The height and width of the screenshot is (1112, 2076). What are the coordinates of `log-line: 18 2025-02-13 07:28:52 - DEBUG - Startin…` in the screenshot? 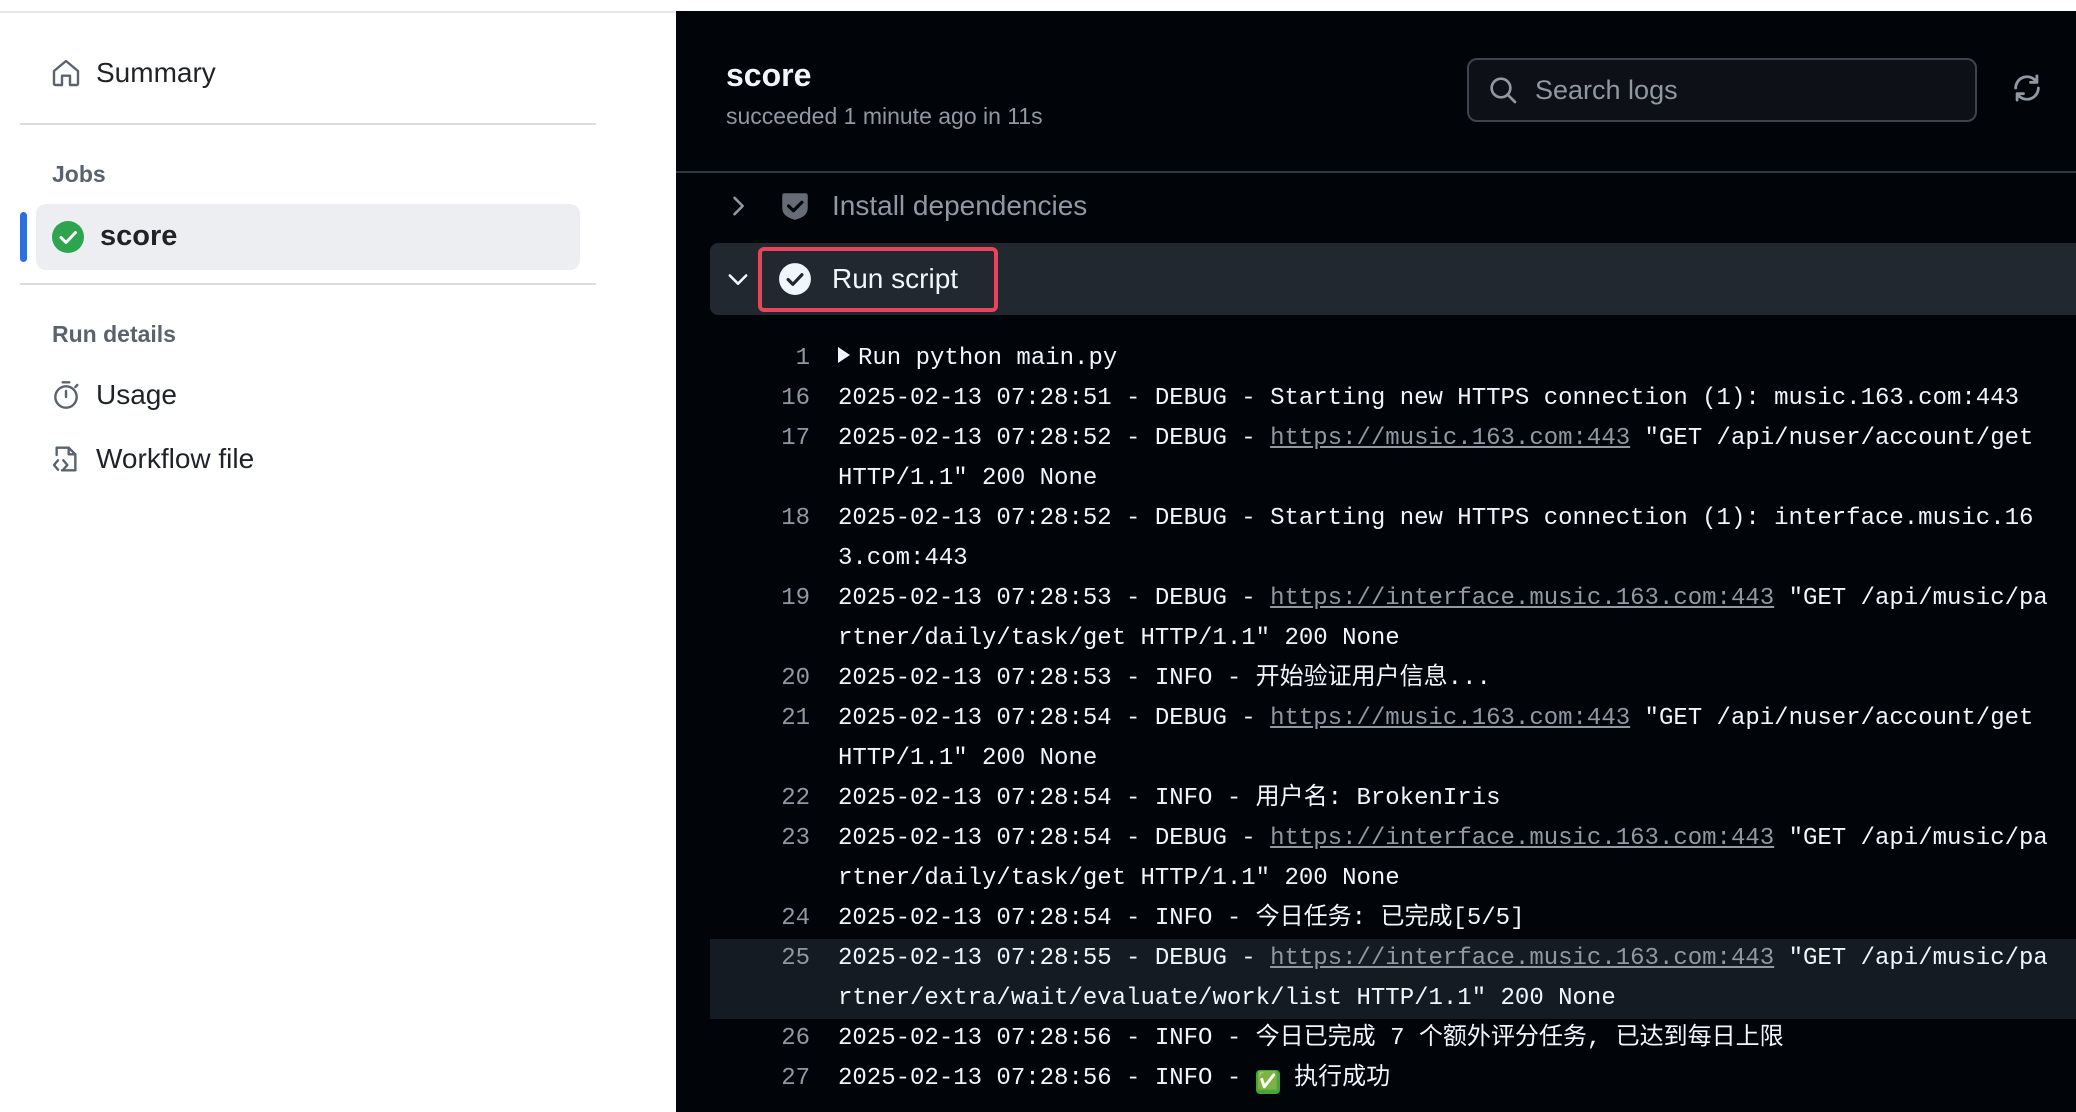 It's located at (1393, 539).